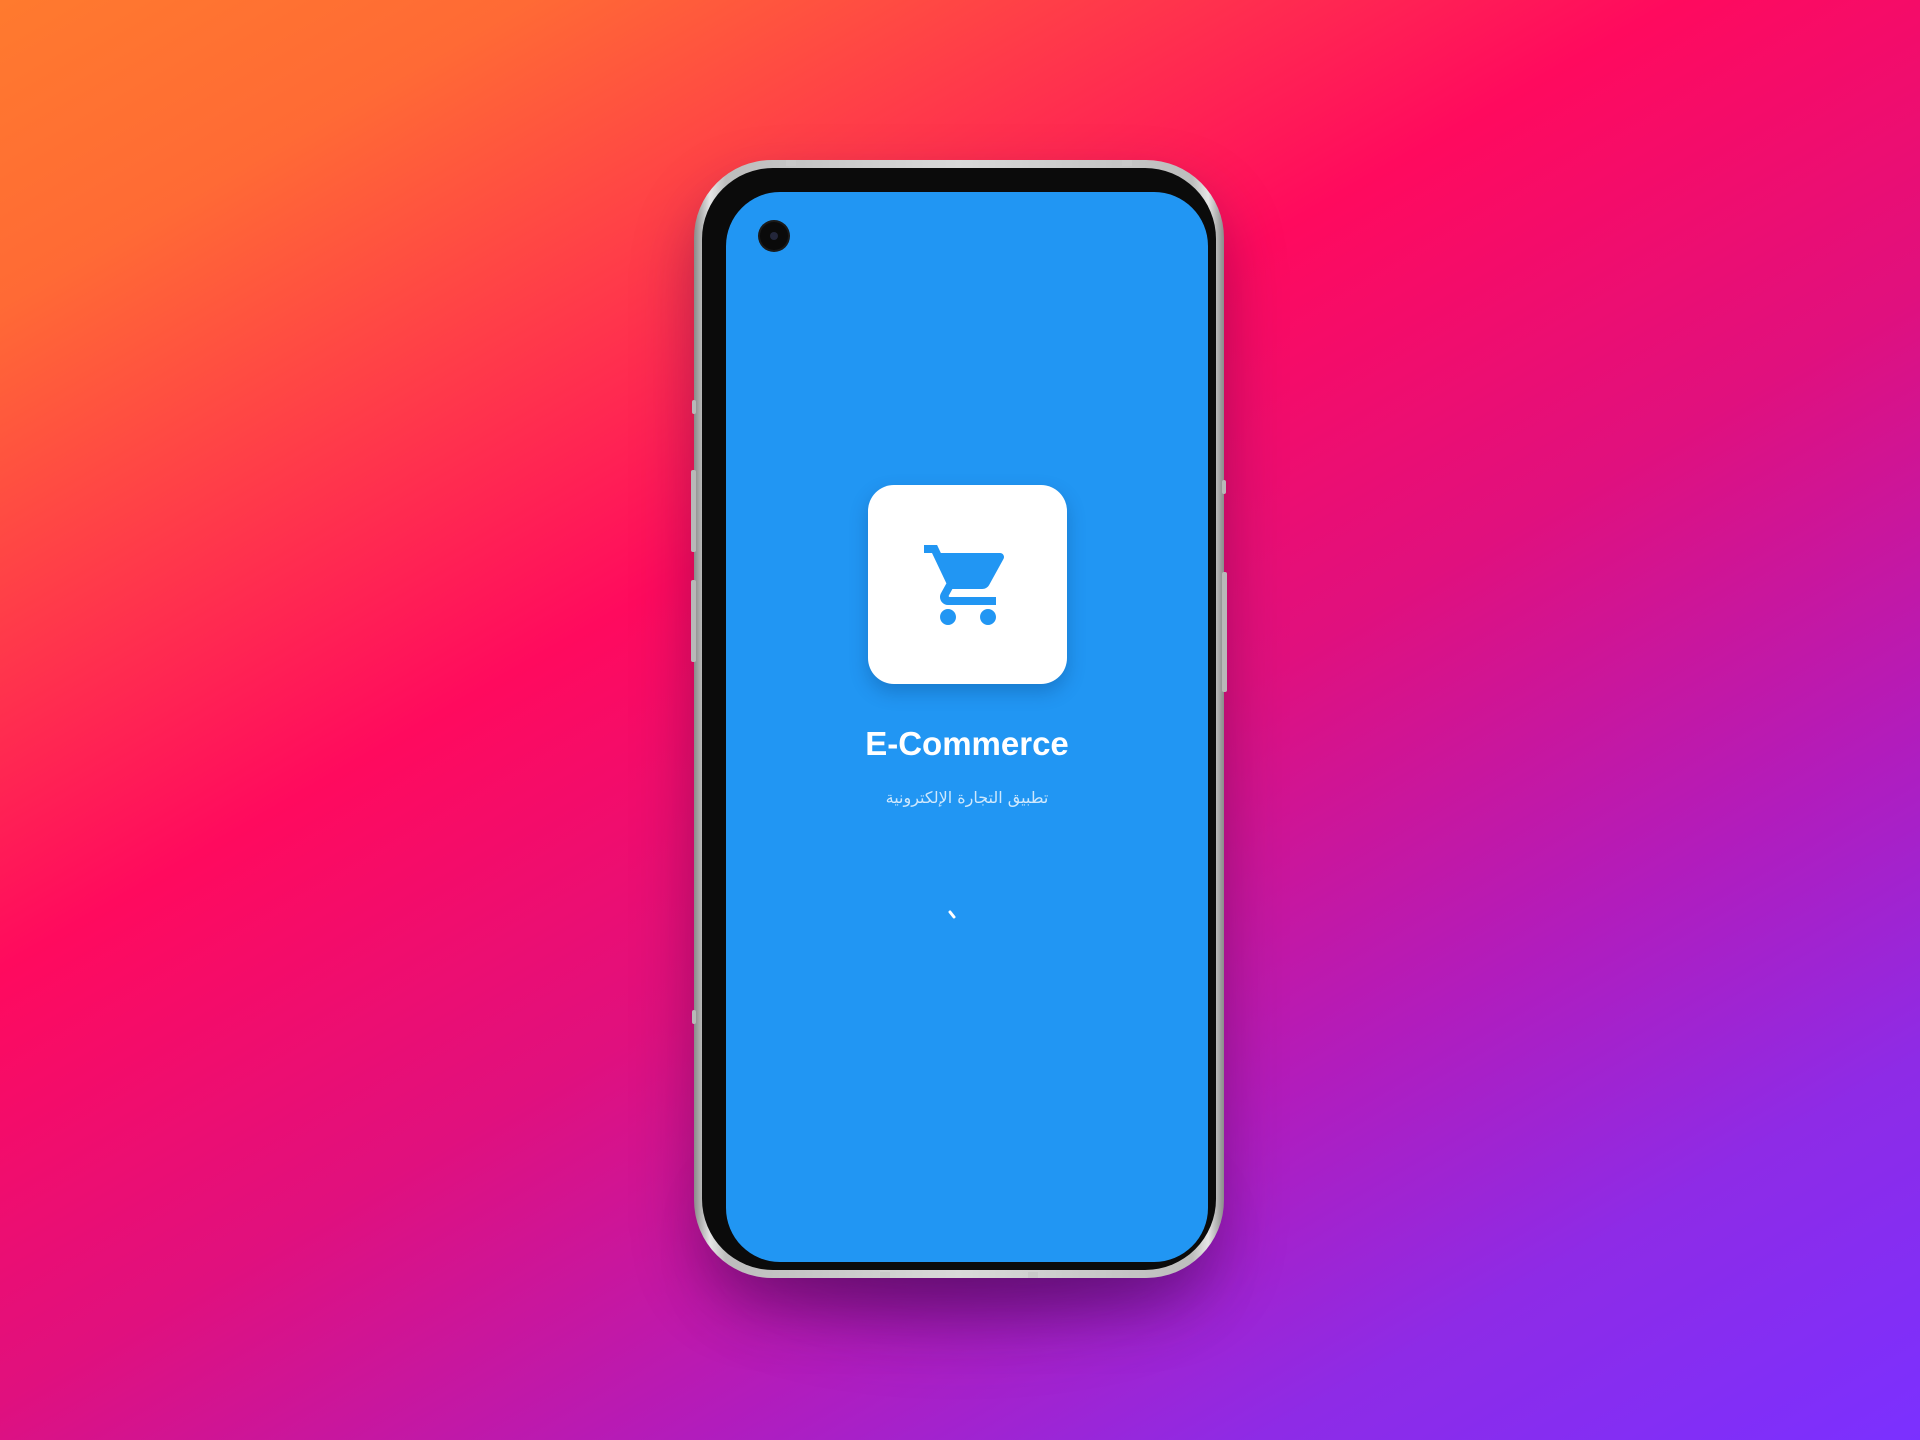 The image size is (1920, 1440). What do you see at coordinates (693, 511) in the screenshot?
I see `volume-up-button` at bounding box center [693, 511].